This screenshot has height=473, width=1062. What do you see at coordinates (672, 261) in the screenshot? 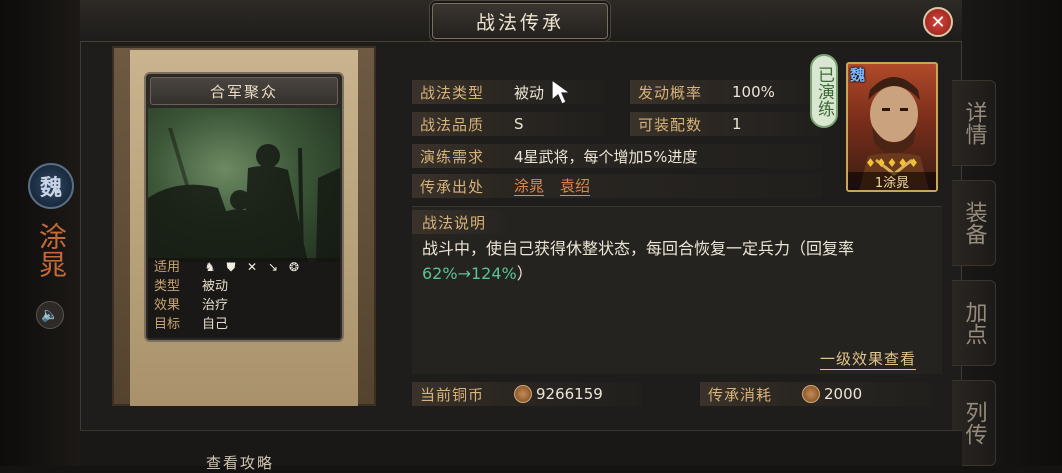
I see `description-text: 战斗中，使自己获得休整状态，每回合恢复一定兵力（回复率 62%→124%）` at bounding box center [672, 261].